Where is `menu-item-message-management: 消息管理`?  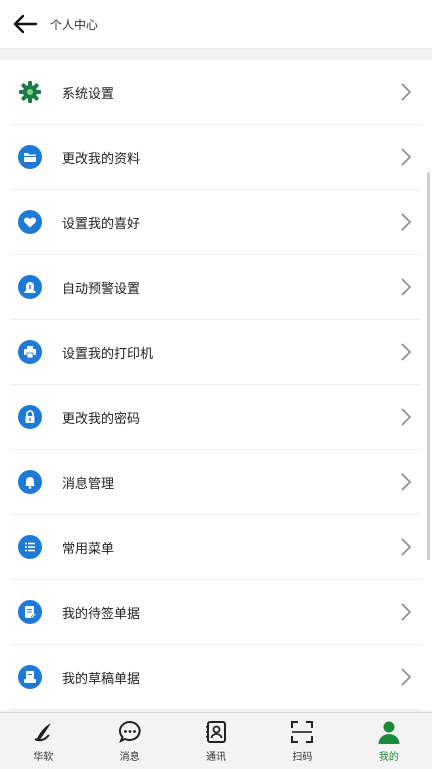 menu-item-message-management: 消息管理 is located at coordinates (215, 482).